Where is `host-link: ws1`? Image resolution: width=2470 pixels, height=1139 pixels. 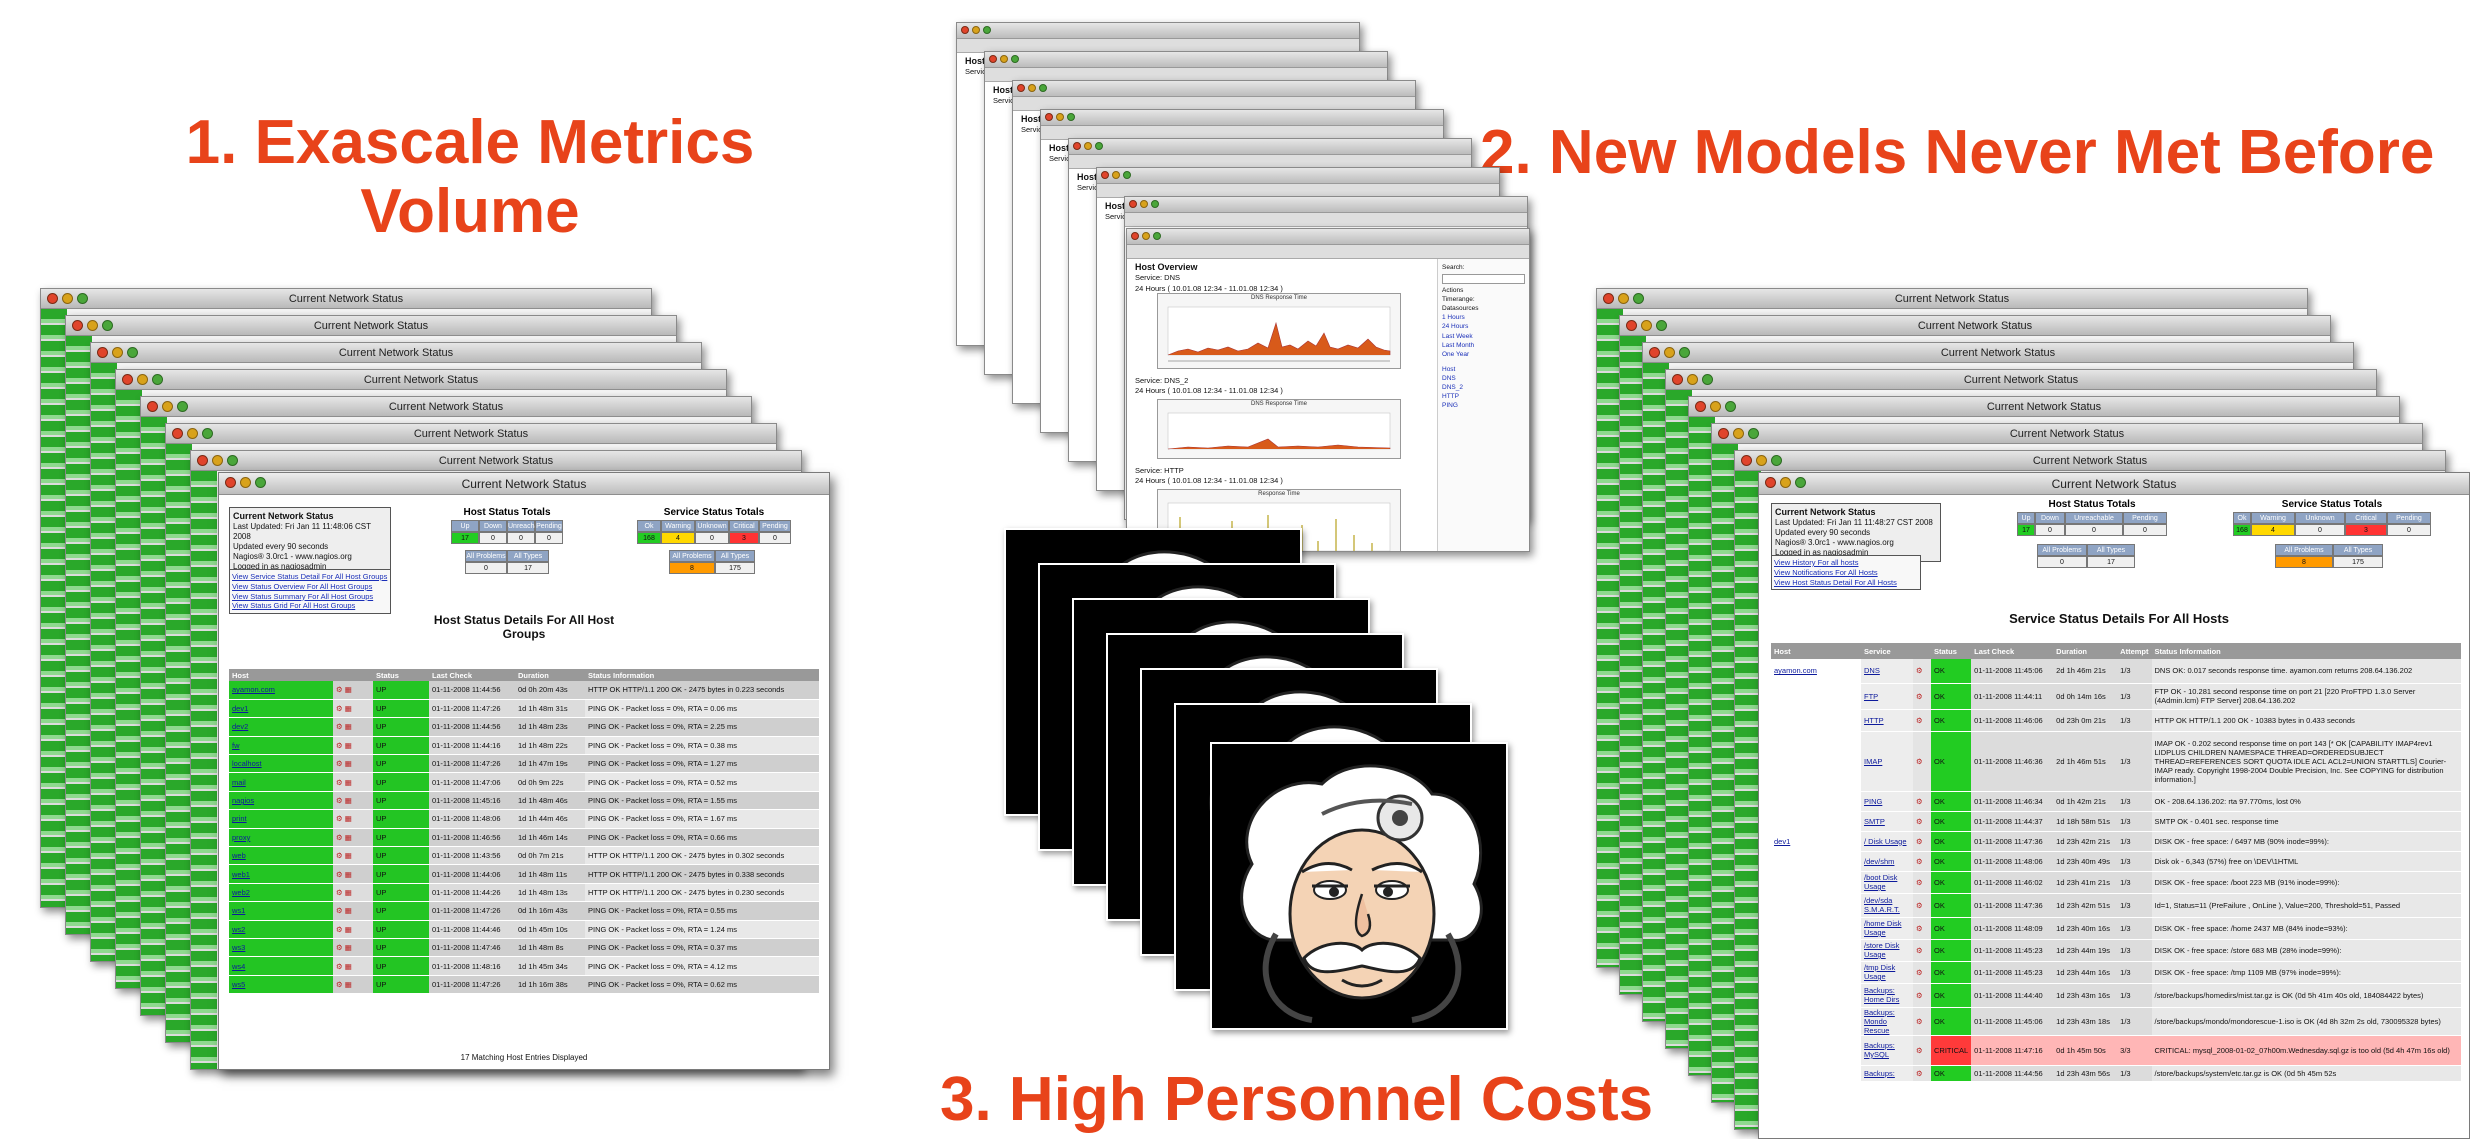 host-link: ws1 is located at coordinates (281, 911).